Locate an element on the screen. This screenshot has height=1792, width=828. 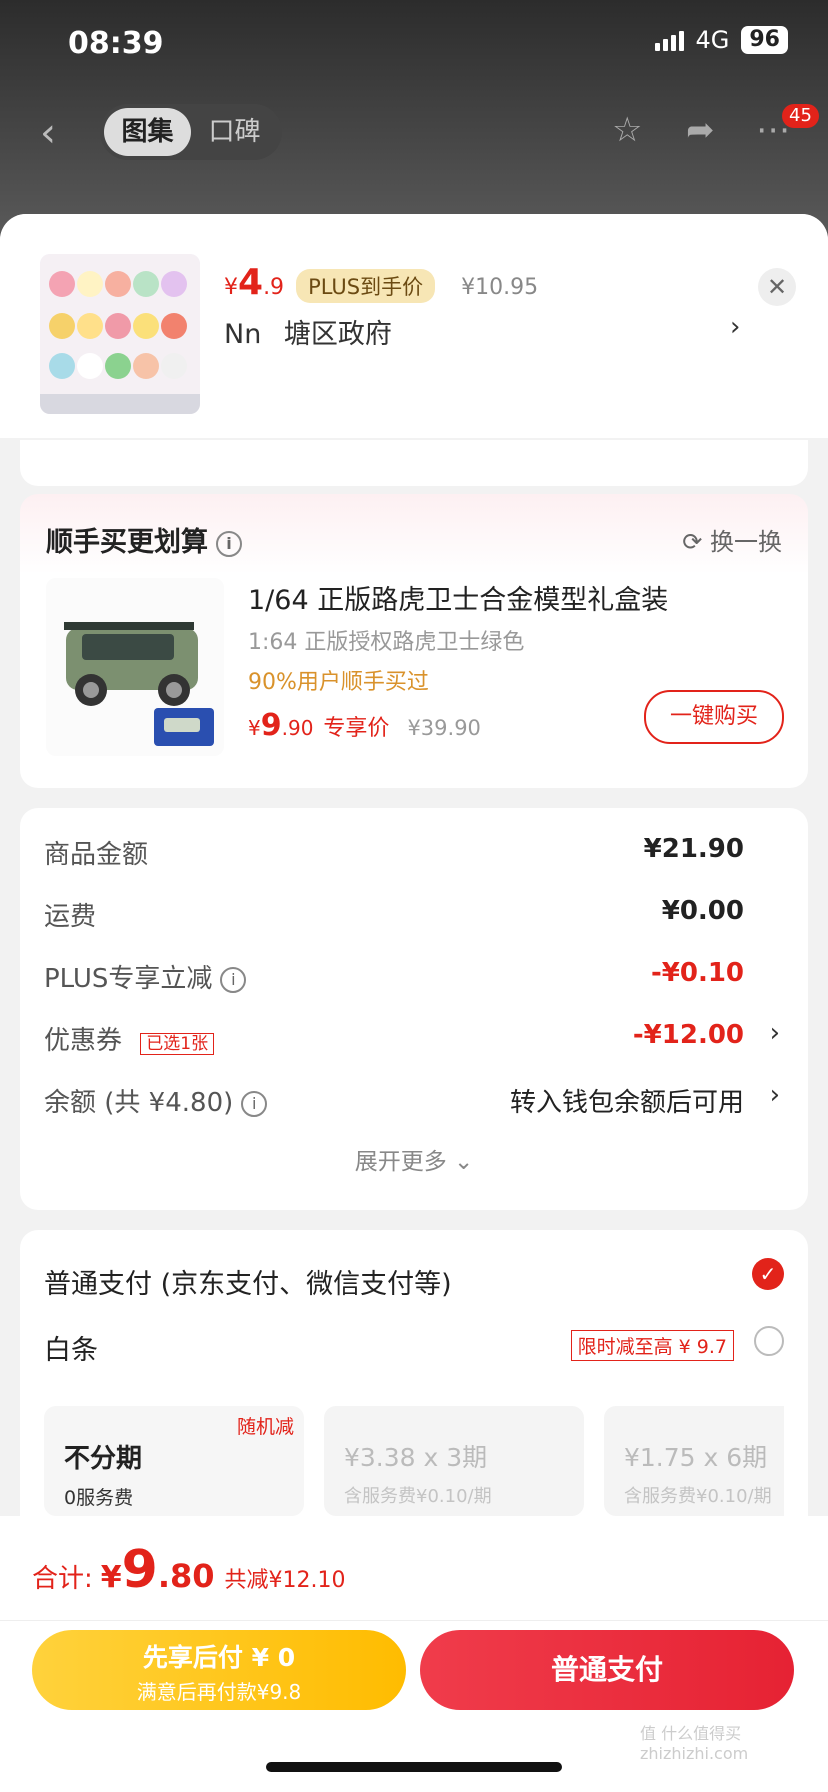
coupon-value: -¥12.00 is located at coordinates (688, 1035).